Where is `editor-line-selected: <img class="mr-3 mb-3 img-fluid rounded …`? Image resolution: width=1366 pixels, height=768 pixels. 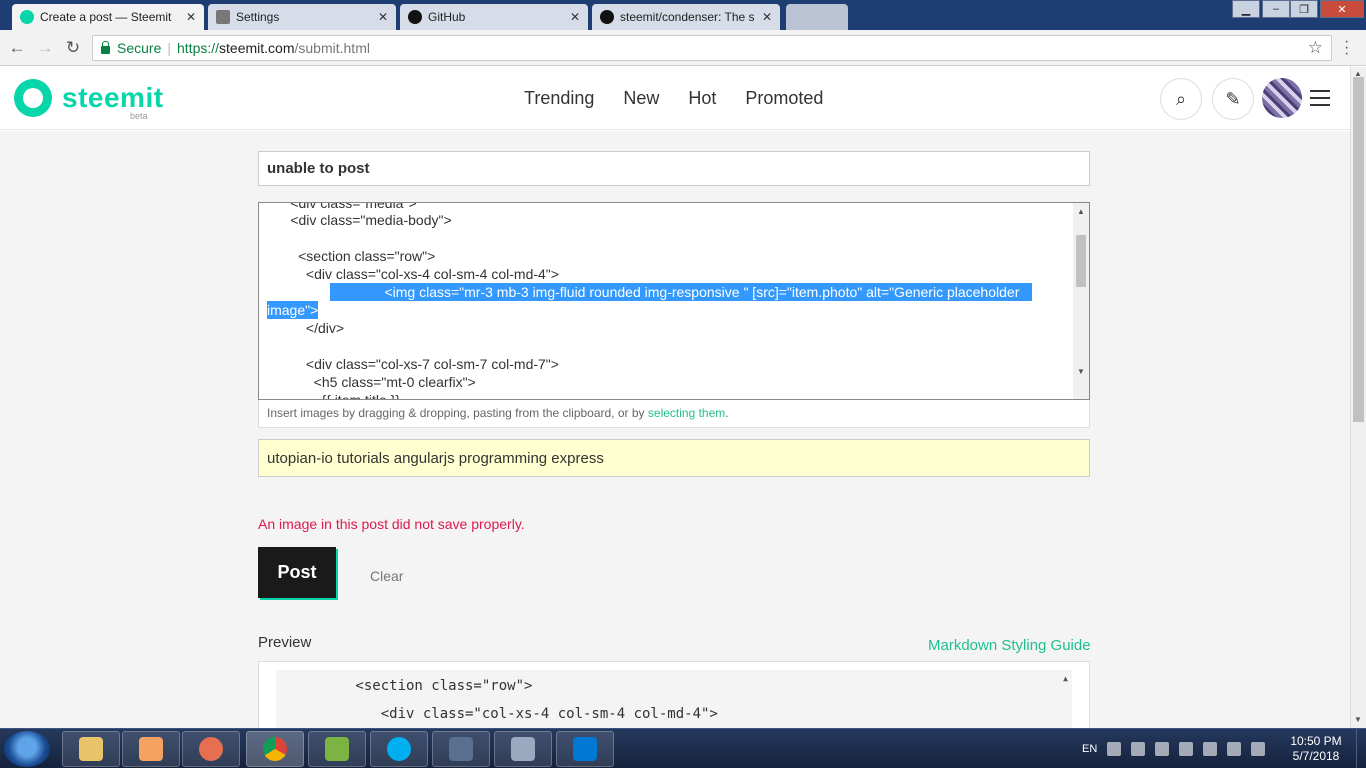
editor-line-selected: <img class="mr-3 mb-3 img-fluid rounded … is located at coordinates (681, 292).